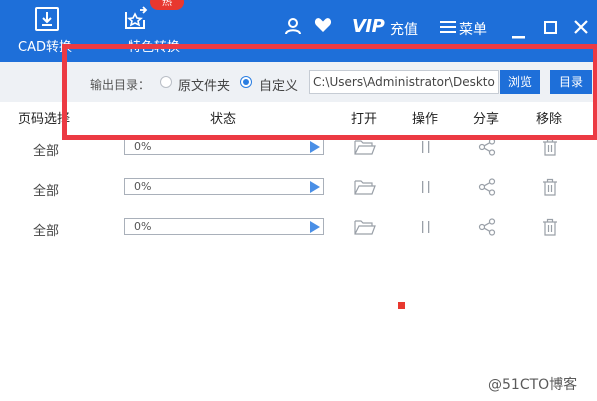  I want to click on output-directory-bar: 输出目录： 原文件夹 自定义 浏览 目录, so click(298, 82).